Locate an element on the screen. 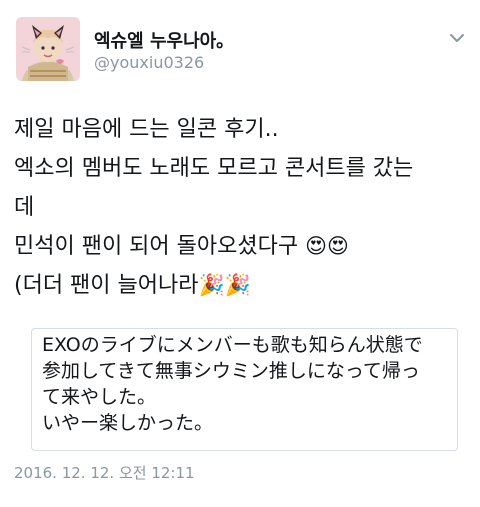 Image resolution: width=480 pixels, height=507 pixels. tweet-line: (더더 팬이 늘어나라🎉🎉 is located at coordinates (244, 285).